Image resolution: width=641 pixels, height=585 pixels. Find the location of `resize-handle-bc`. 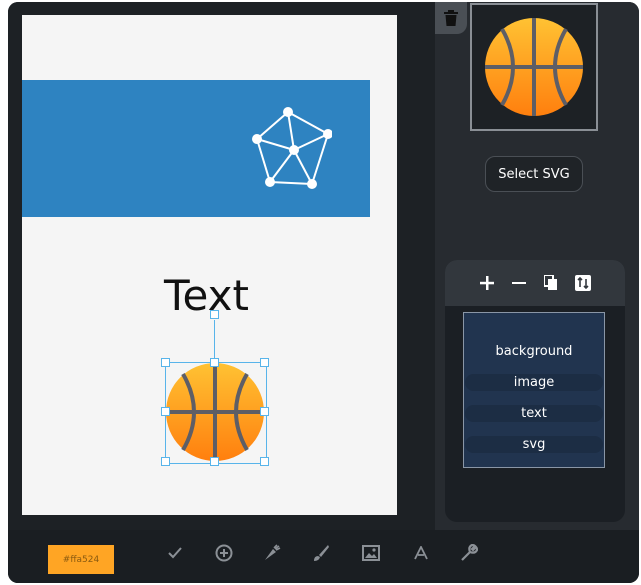

resize-handle-bc is located at coordinates (214, 461).